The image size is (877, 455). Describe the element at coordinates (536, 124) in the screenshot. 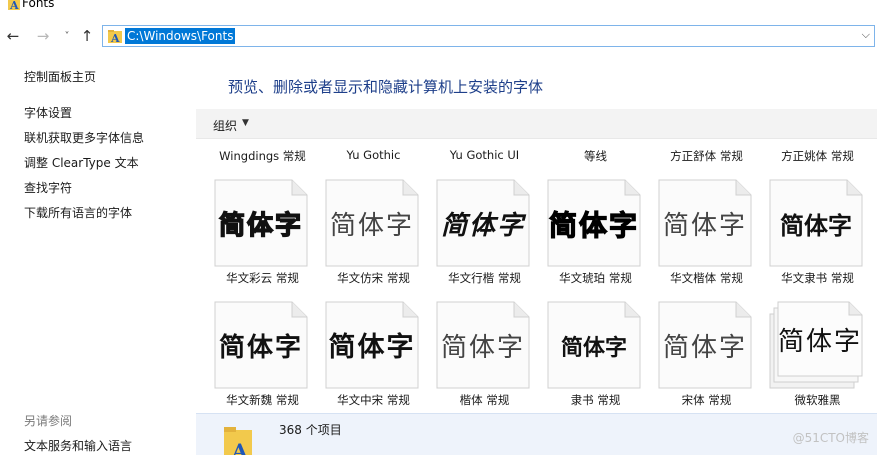

I see `command-bar: 组织 ▼` at that location.